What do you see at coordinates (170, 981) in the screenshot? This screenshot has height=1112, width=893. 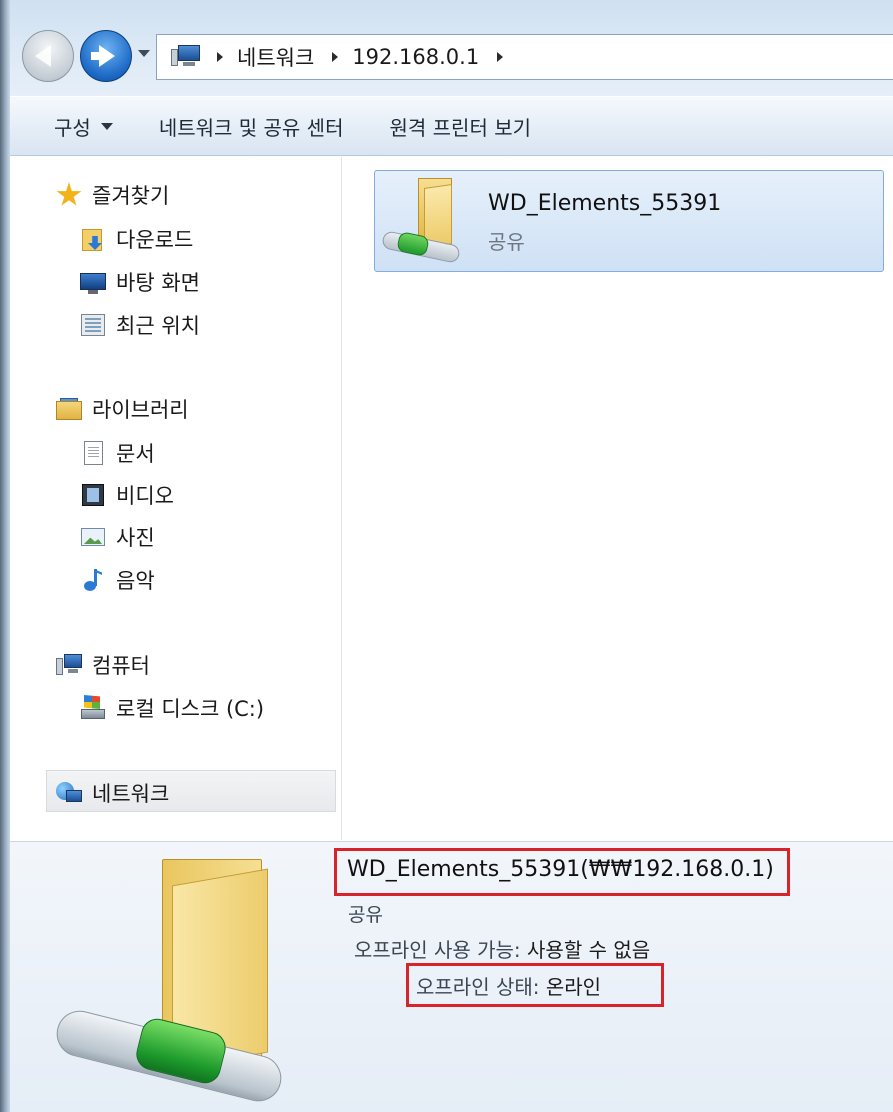 I see `shared-folder-large-icon` at bounding box center [170, 981].